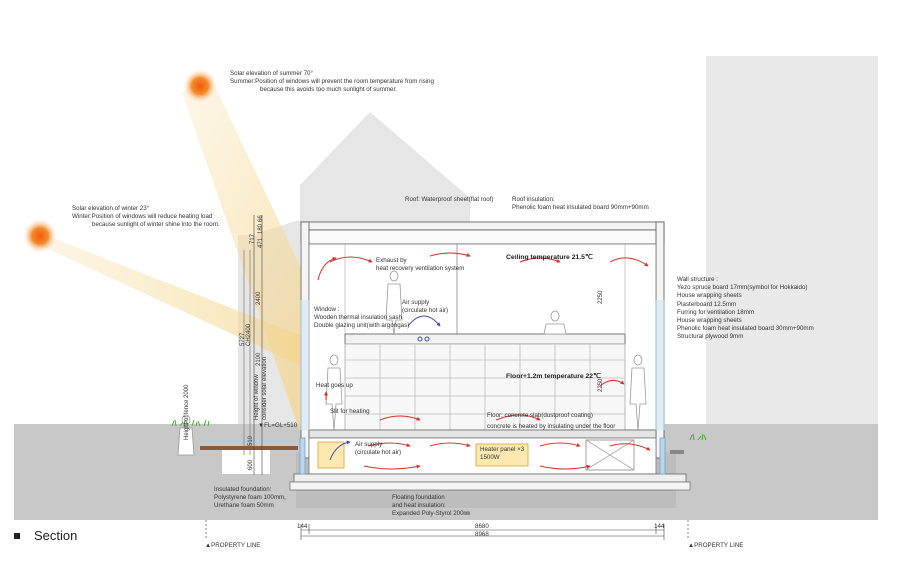 The image size is (900, 567). I want to click on slit-for-heating: Slit for heating, so click(350, 411).